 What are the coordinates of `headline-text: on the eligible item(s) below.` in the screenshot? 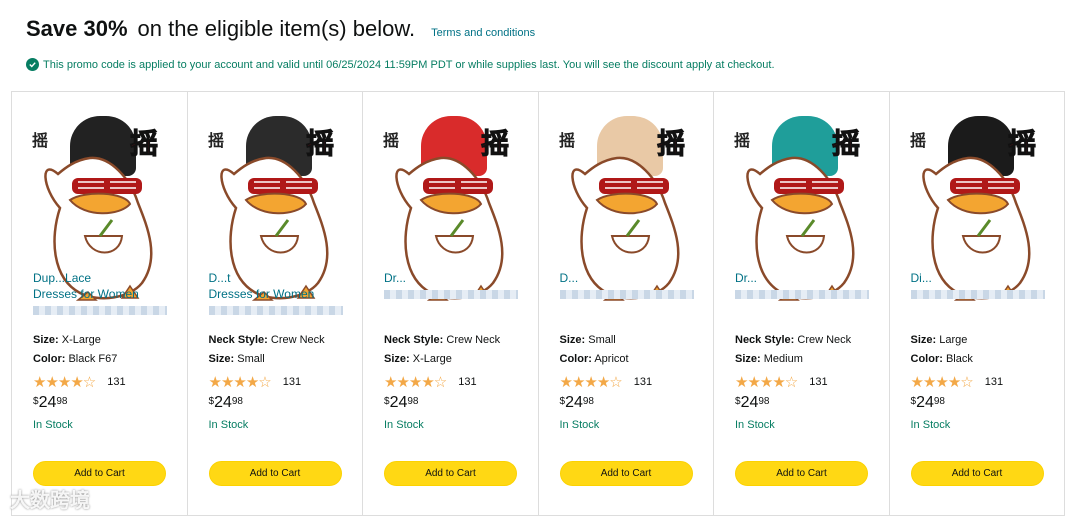 It's located at (276, 28).